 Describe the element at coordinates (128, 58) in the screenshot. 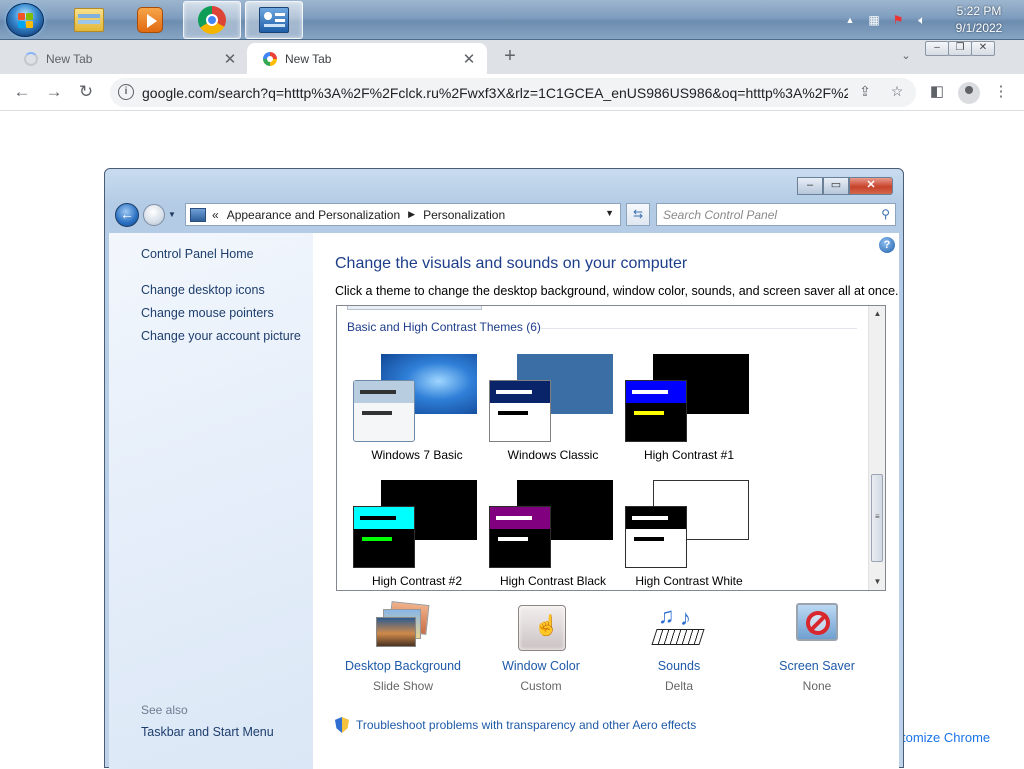

I see `tab-new-tab-loading: New Tab ✕` at that location.